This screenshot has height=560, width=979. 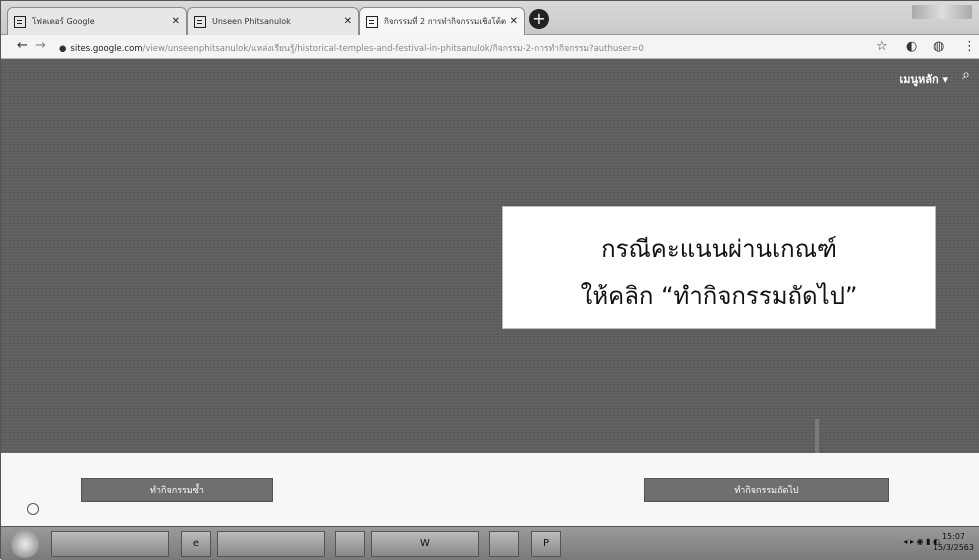 What do you see at coordinates (22, 45) in the screenshot?
I see `back-arrow-icon: ←` at bounding box center [22, 45].